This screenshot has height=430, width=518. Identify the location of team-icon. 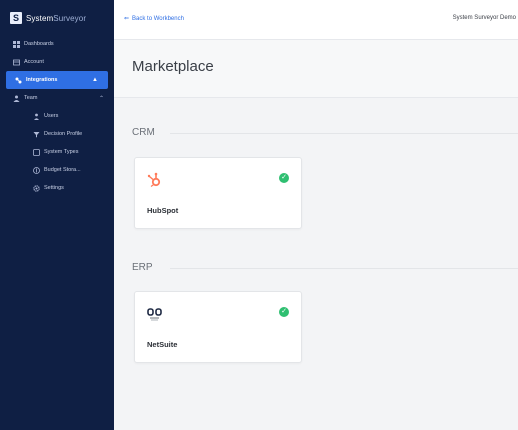
(16, 98).